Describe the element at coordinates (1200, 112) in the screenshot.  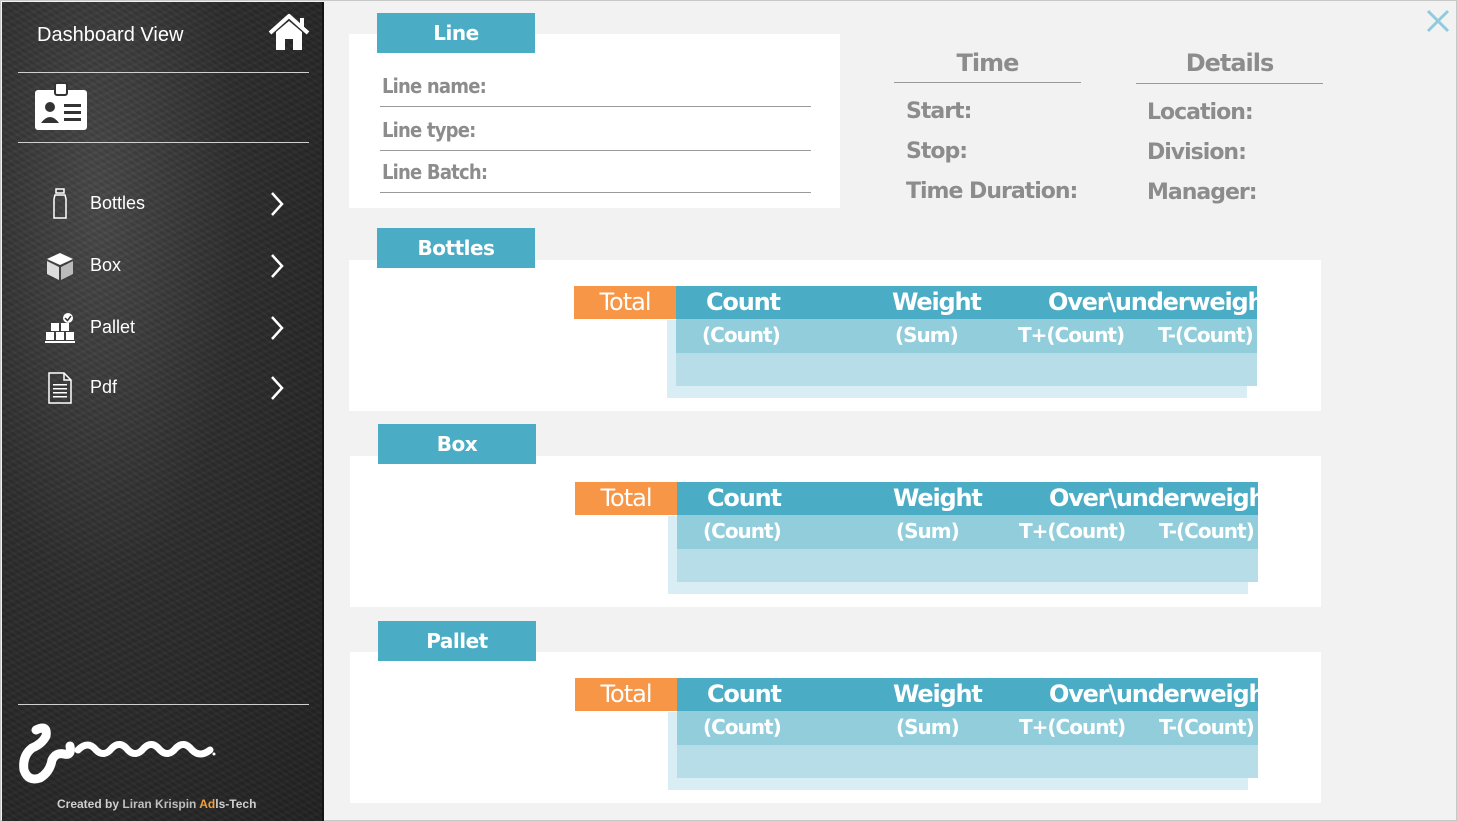
I see `location-label: Location:` at that location.